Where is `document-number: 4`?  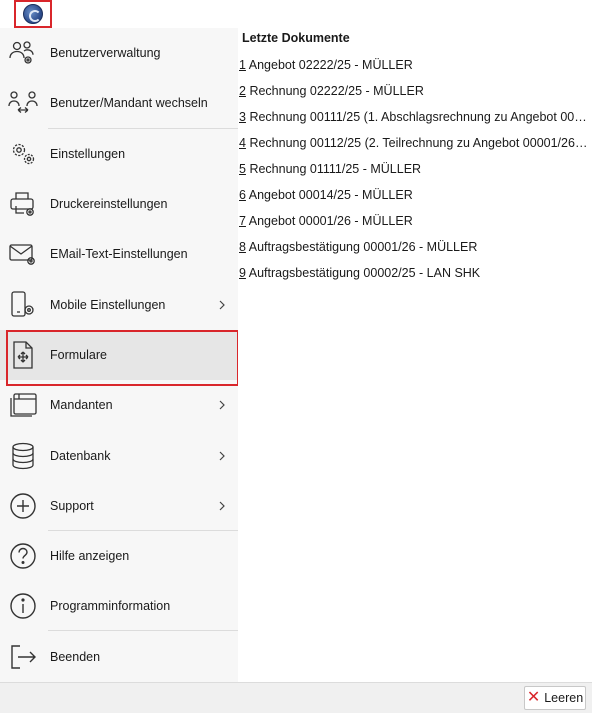 document-number: 4 is located at coordinates (242, 143).